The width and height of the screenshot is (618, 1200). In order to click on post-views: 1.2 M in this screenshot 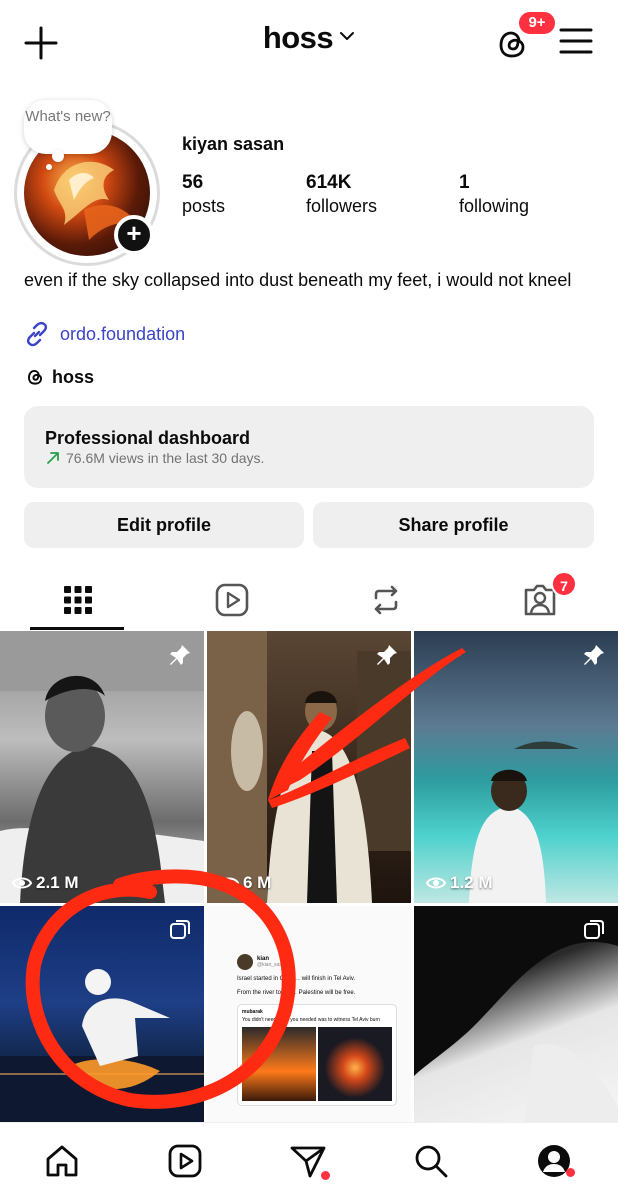, I will do `click(459, 883)`.